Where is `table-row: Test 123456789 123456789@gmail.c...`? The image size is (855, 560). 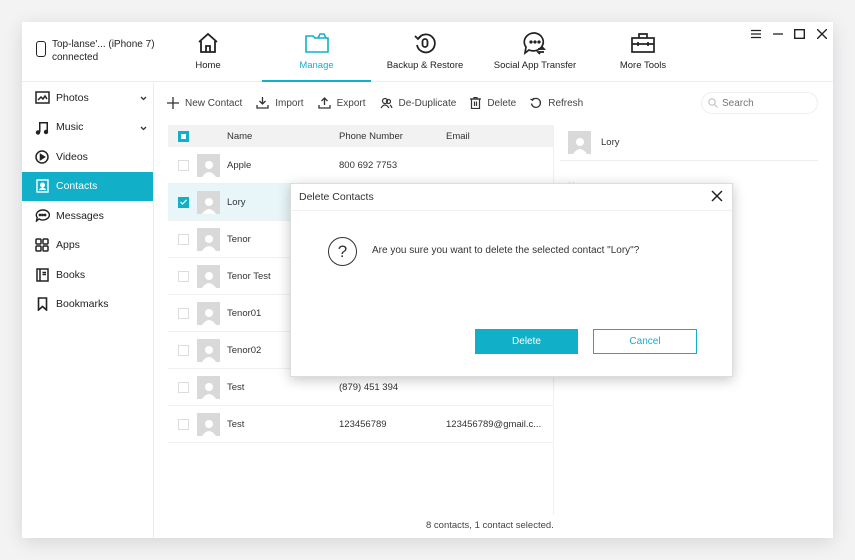
table-row: Test 123456789 123456789@gmail.c... is located at coordinates (360, 424).